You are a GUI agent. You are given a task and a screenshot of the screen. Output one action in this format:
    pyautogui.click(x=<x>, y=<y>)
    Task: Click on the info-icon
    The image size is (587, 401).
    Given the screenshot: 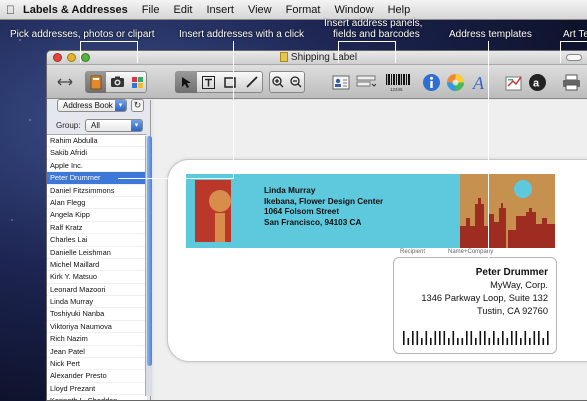 What is the action you would take?
    pyautogui.click(x=431, y=82)
    